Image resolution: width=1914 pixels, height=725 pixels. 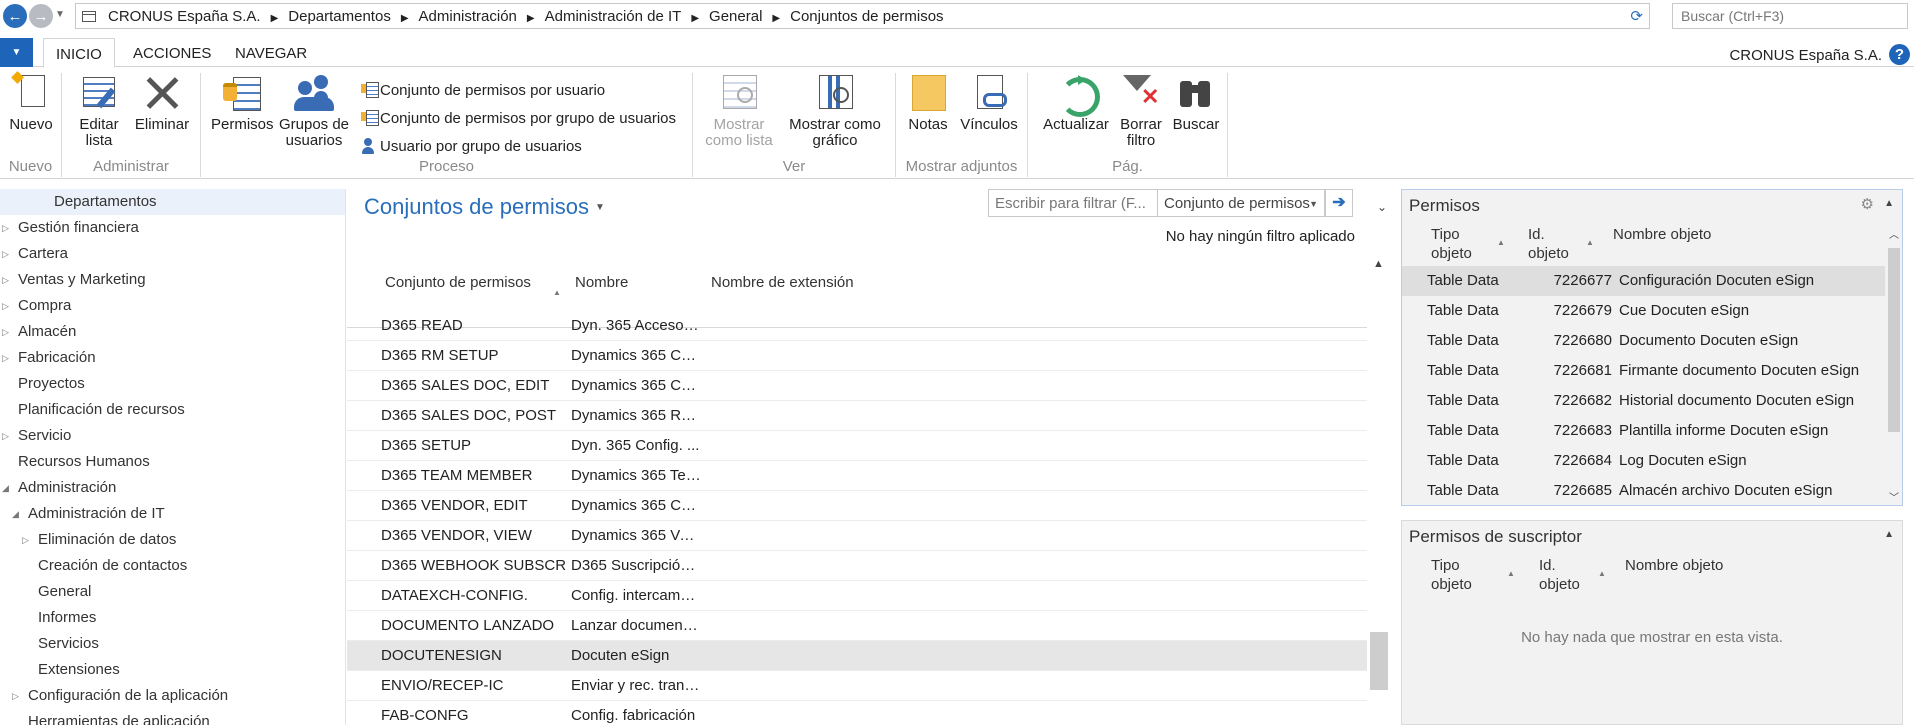 What do you see at coordinates (470, 146) in the screenshot?
I see `user-by-usergroup-button: Usuario por grupo de usuarios` at bounding box center [470, 146].